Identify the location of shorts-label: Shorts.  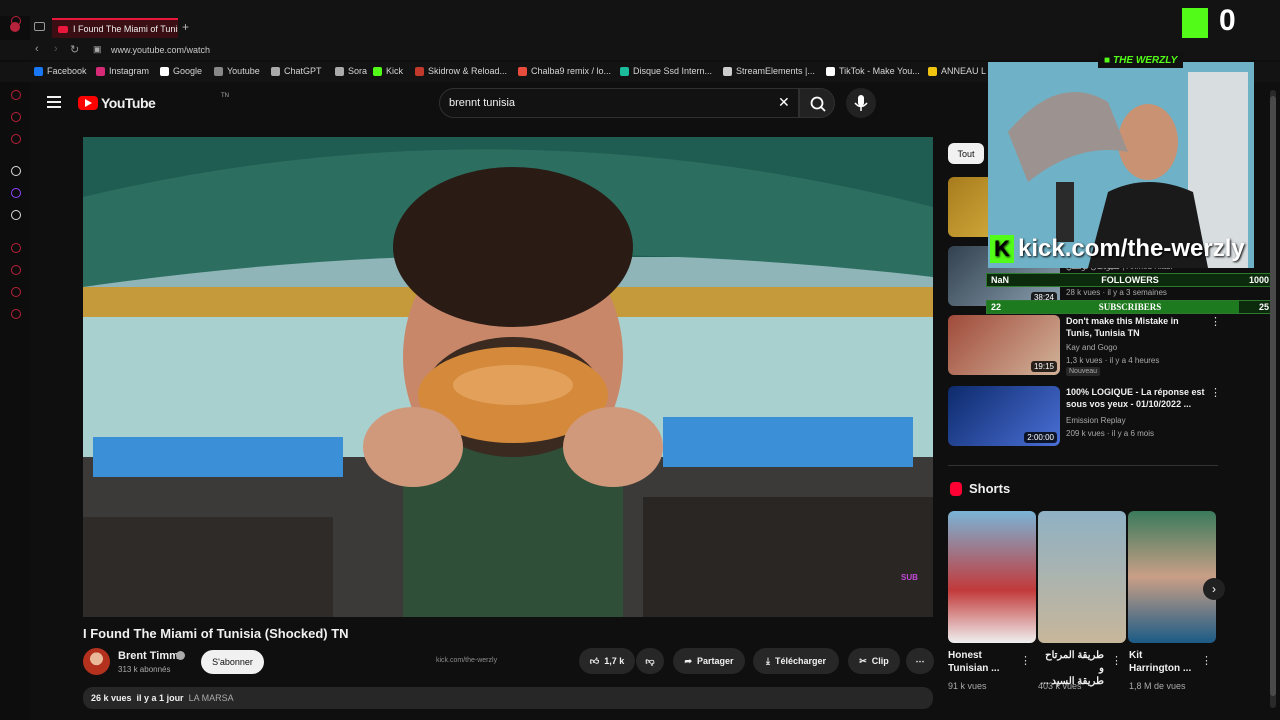
(990, 488).